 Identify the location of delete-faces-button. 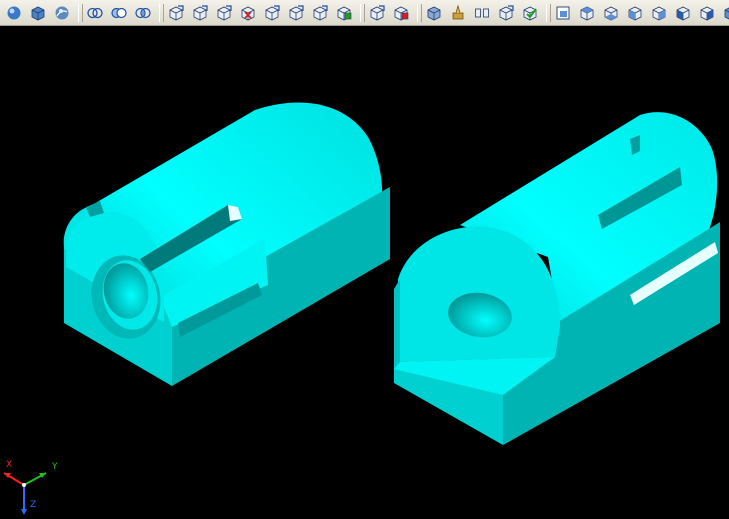
(248, 13).